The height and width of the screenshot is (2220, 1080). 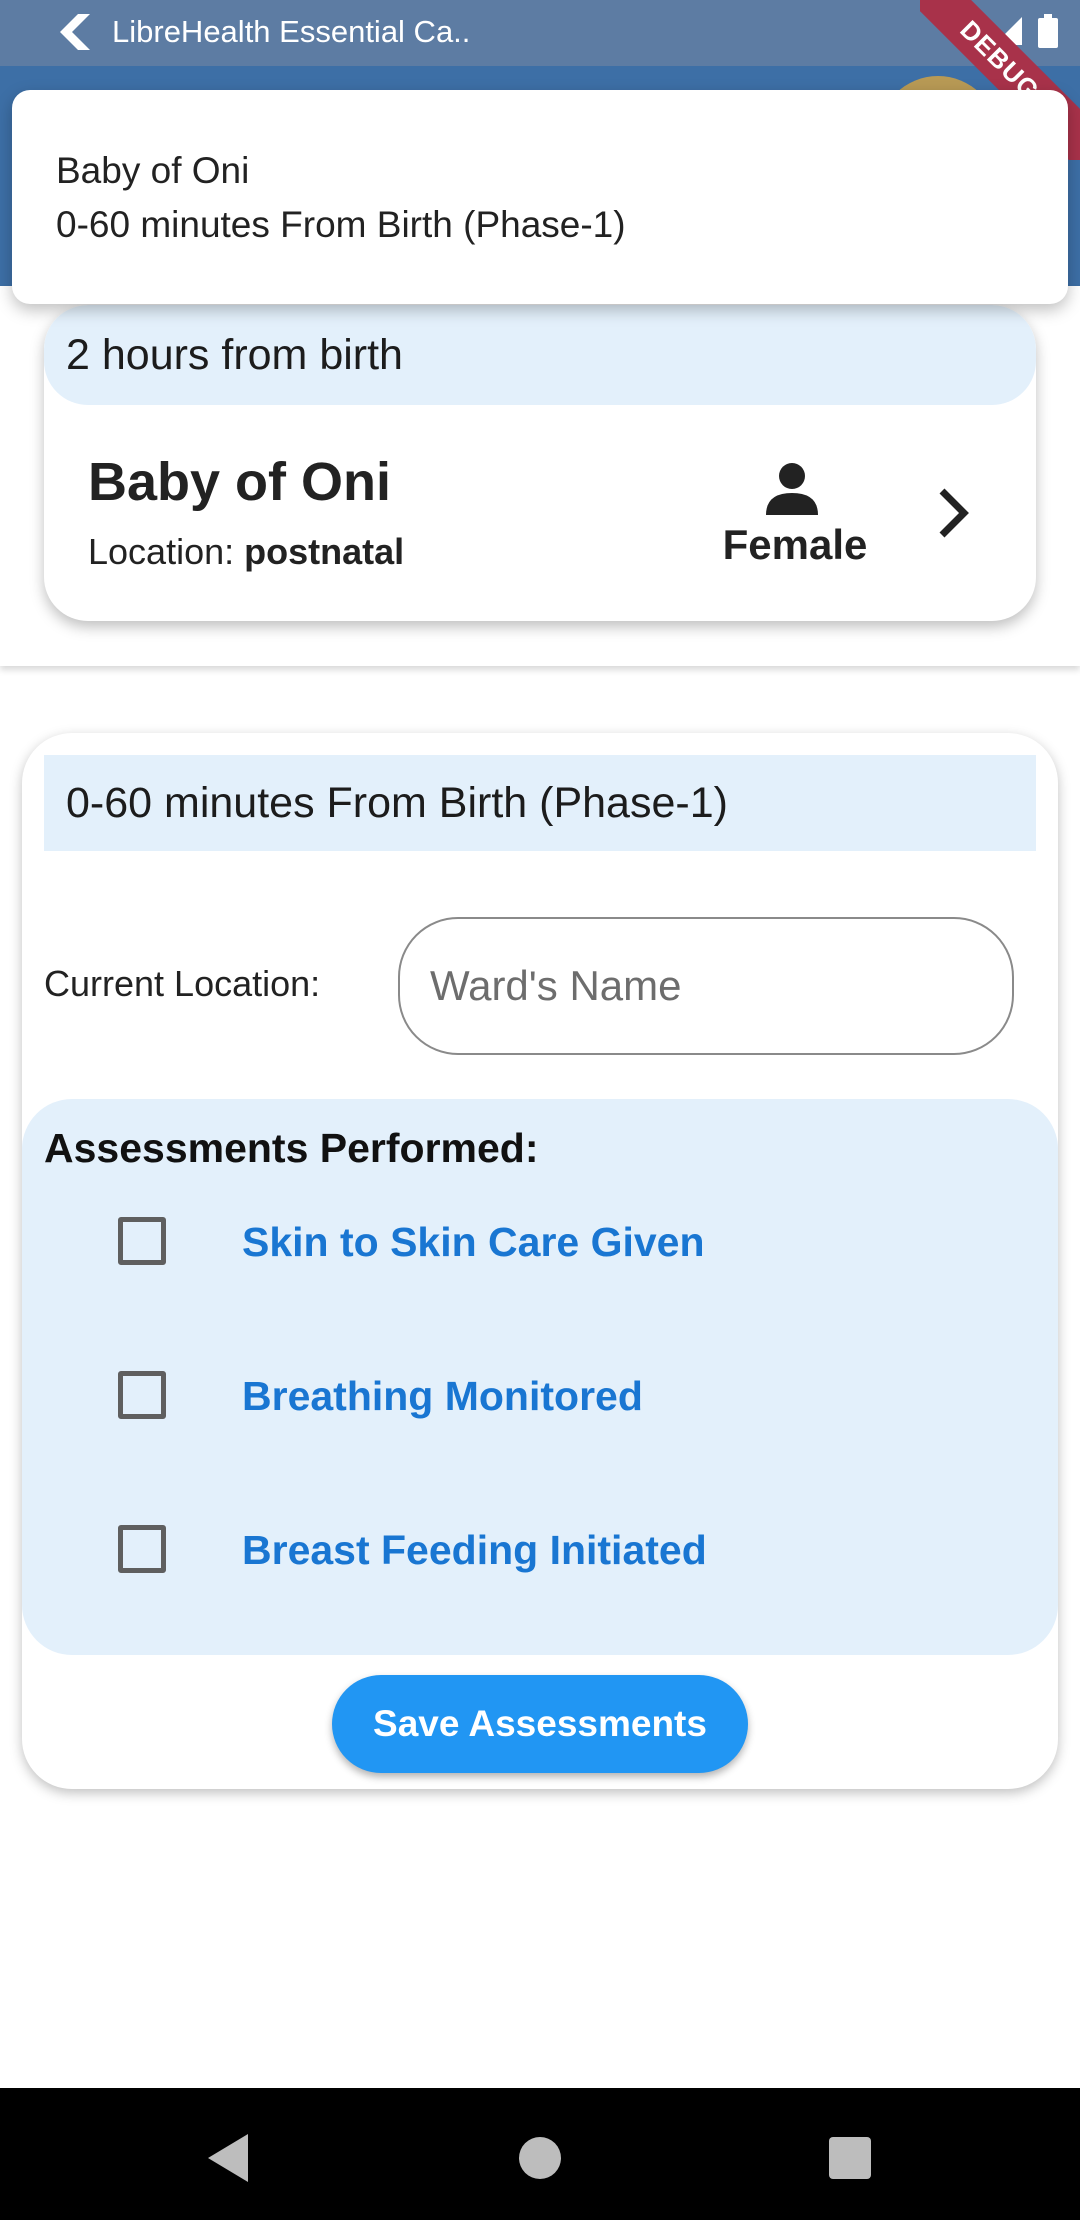 I want to click on assessment-row-breast-feeding: Breast Feeding Initiated, so click(x=540, y=1549).